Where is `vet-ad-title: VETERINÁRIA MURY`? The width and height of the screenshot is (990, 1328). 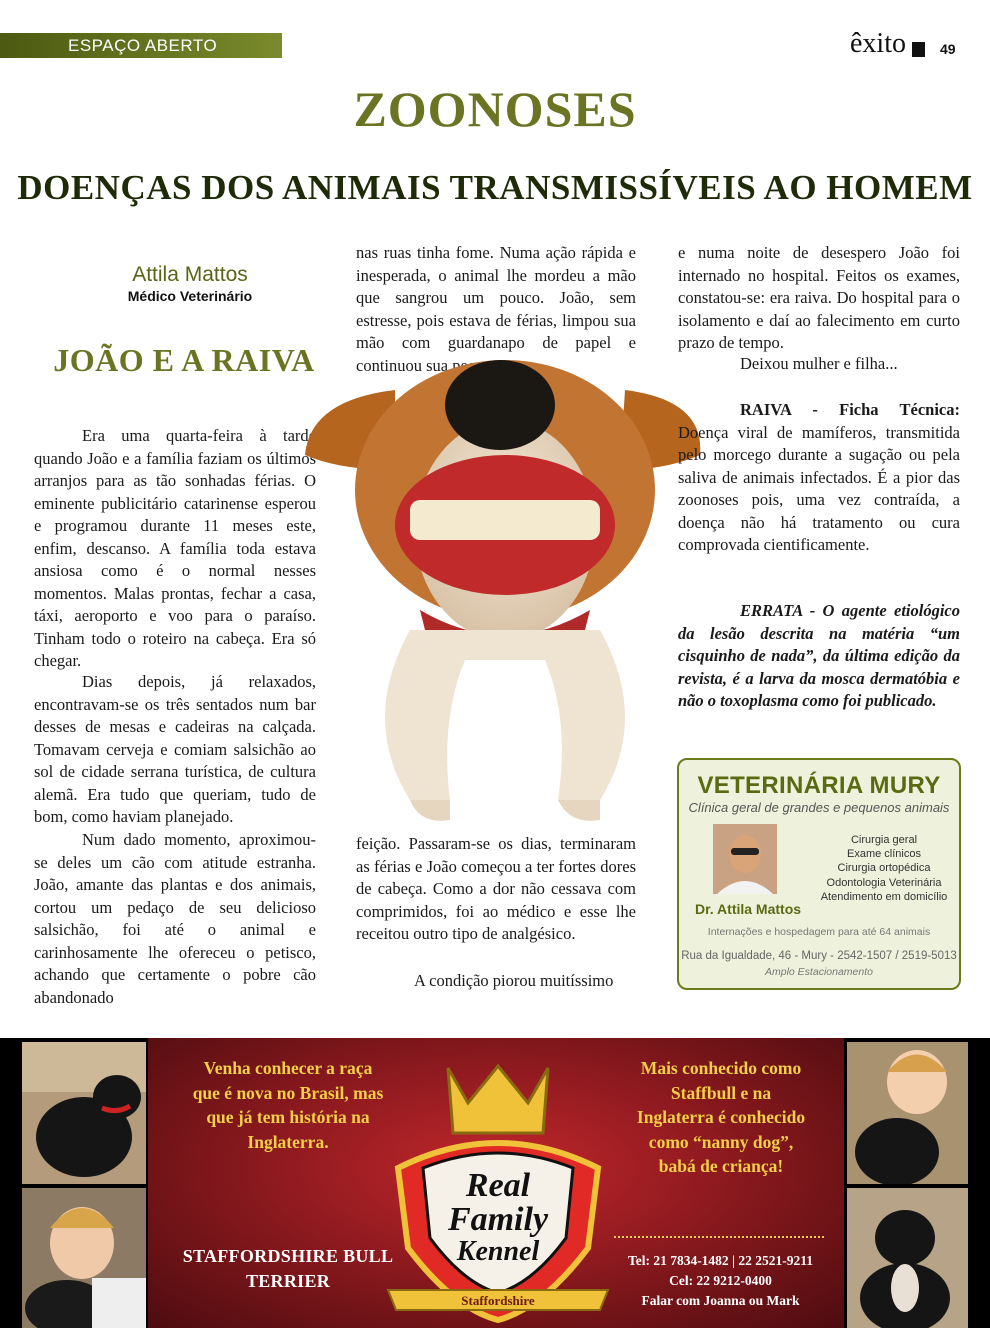 vet-ad-title: VETERINÁRIA MURY is located at coordinates (819, 785).